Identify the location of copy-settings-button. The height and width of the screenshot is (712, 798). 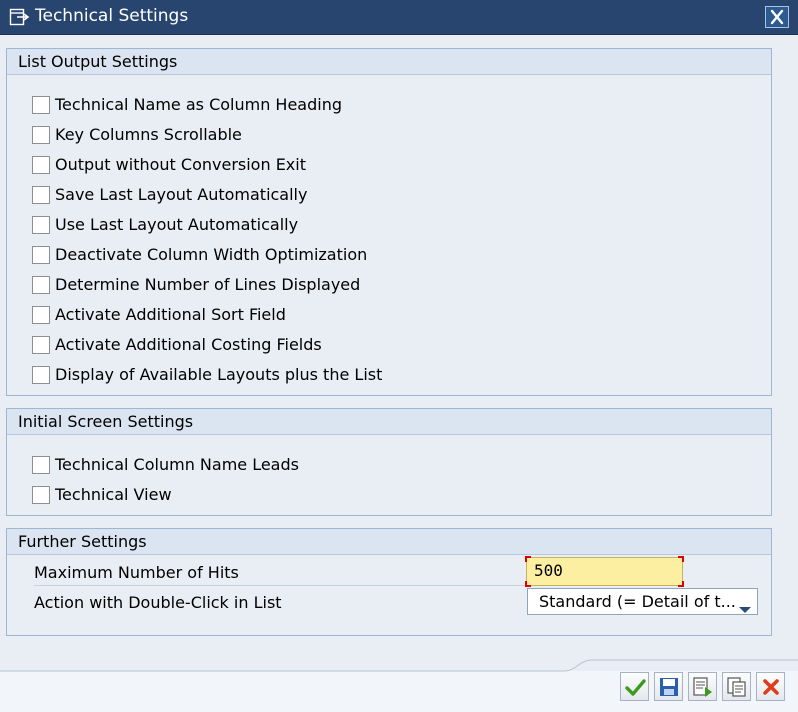
(736, 686).